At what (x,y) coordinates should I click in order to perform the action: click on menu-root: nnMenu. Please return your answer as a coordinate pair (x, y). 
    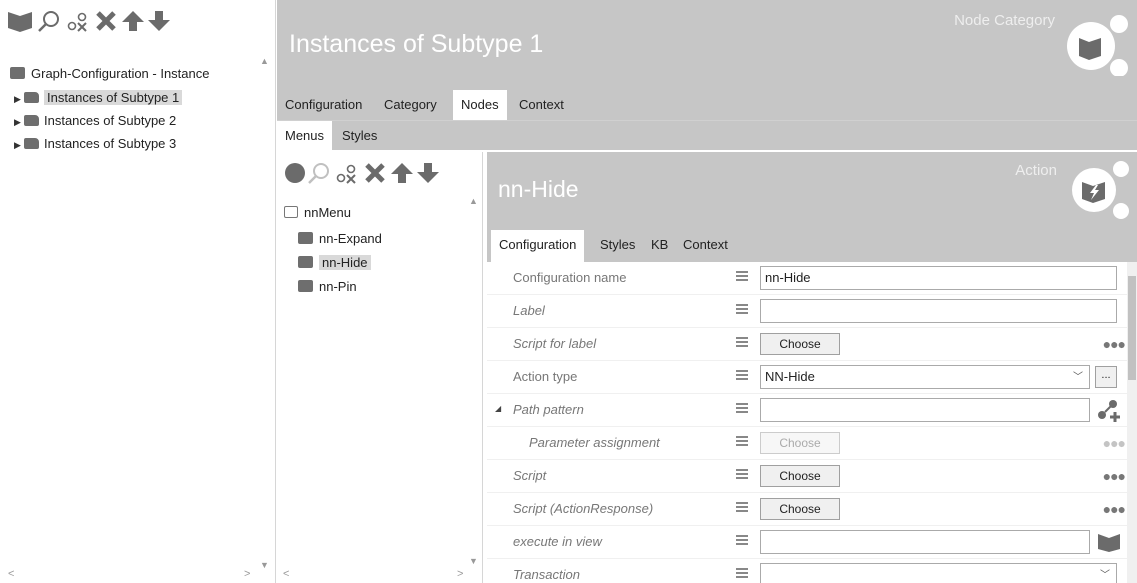
    Looking at the image, I should click on (317, 213).